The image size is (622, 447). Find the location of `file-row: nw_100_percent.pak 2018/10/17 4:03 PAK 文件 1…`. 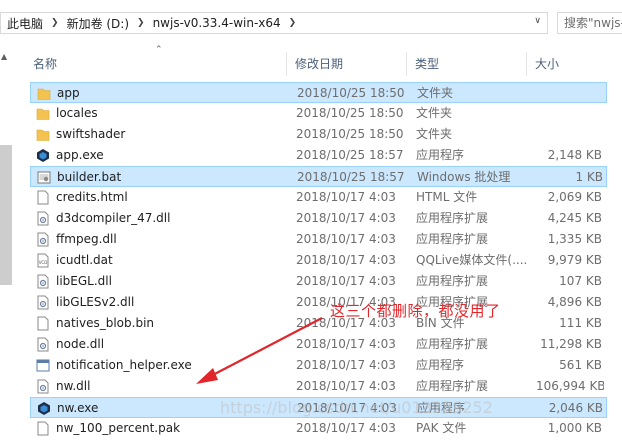

file-row: nw_100_percent.pak 2018/10/17 4:03 PAK 文件 1… is located at coordinates (318, 428).